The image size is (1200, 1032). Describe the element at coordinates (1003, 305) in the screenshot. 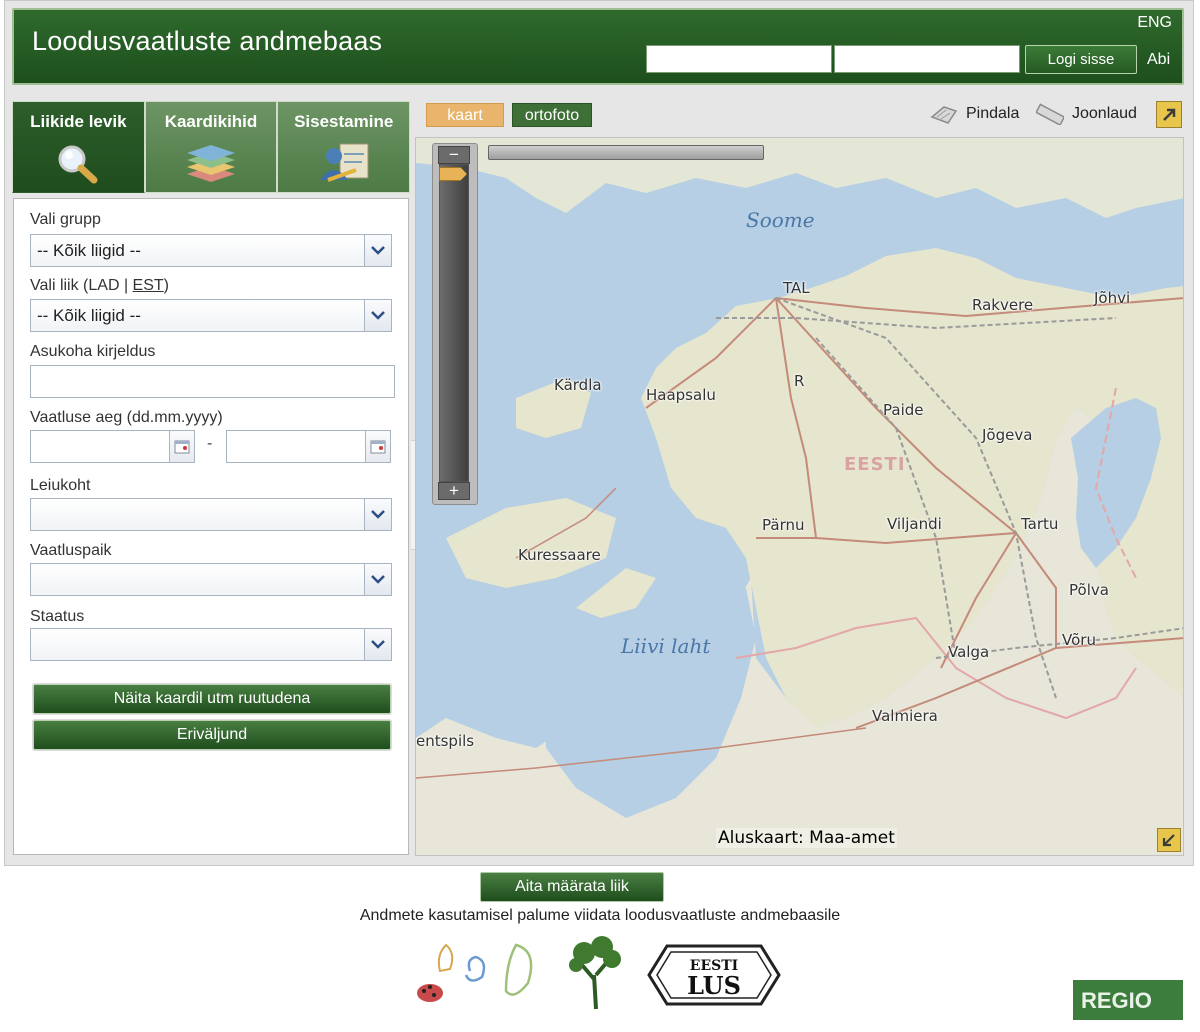

I see `place-label: Rakvere` at that location.